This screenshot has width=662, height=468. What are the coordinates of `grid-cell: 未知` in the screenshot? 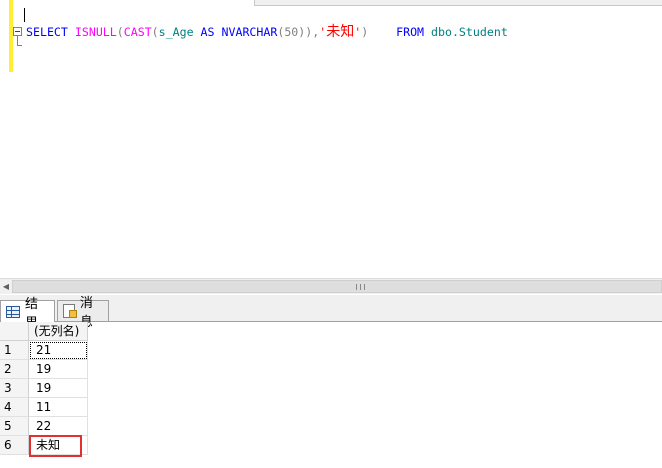 It's located at (58, 445).